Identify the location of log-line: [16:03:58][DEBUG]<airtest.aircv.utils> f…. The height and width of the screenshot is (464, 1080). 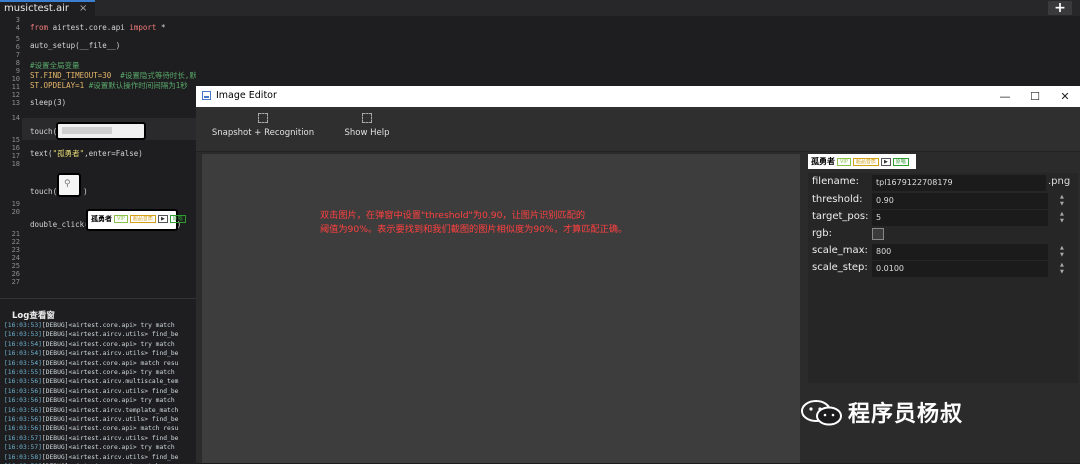
(100, 457).